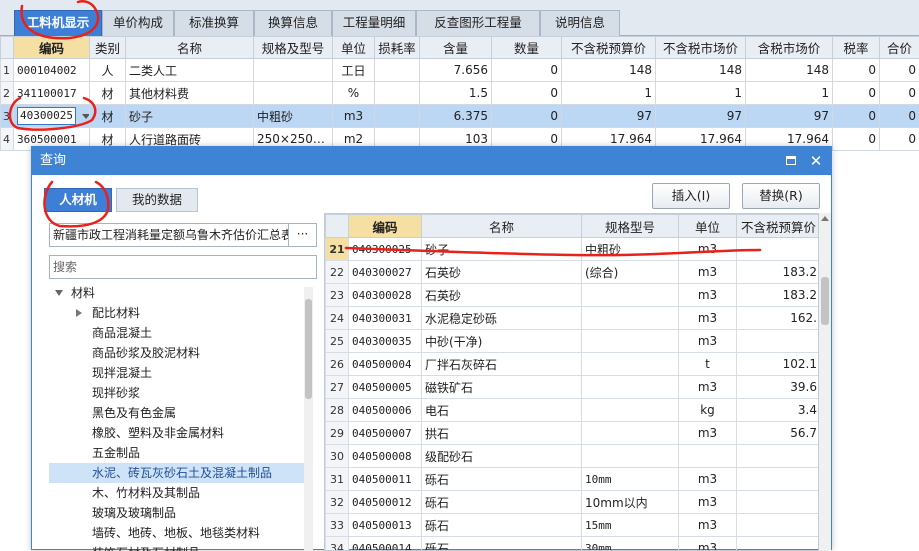 The image size is (919, 551). What do you see at coordinates (609, 93) in the screenshot?
I see `cell-budget: 1` at bounding box center [609, 93].